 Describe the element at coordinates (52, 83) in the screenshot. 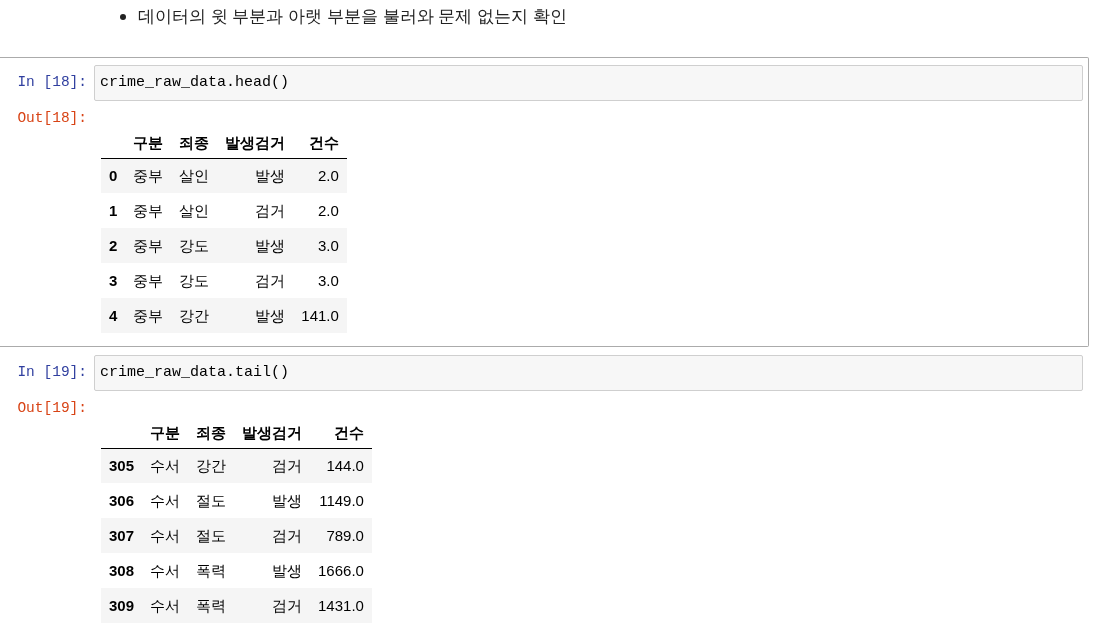

I see `input-prompt: In [18]:` at that location.